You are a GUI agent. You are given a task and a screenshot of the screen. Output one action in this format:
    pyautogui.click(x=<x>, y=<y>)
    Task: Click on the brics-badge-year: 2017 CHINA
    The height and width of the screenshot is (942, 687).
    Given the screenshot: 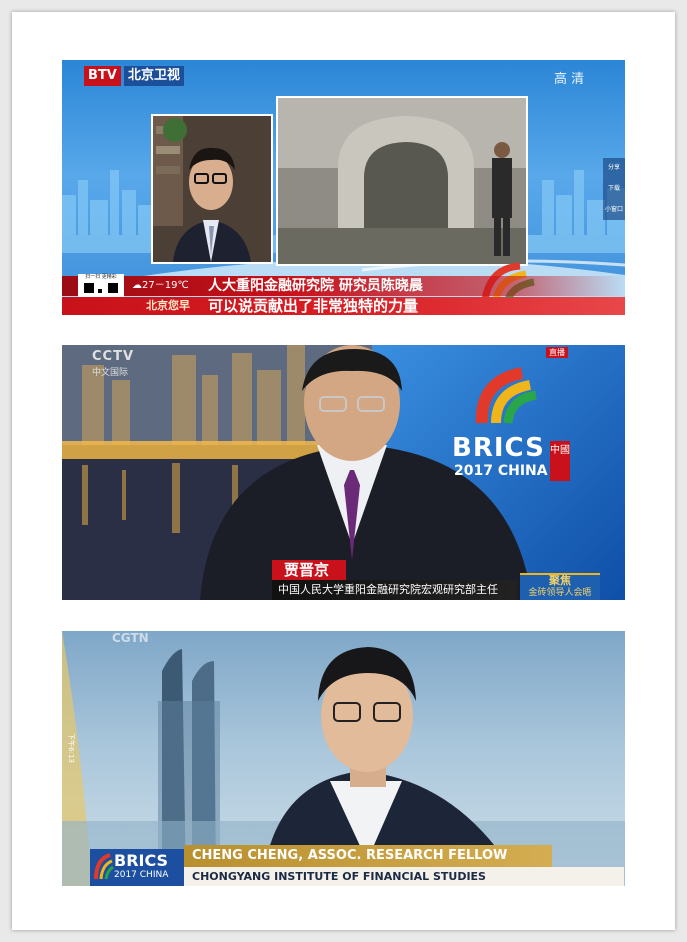 What is the action you would take?
    pyautogui.click(x=141, y=875)
    